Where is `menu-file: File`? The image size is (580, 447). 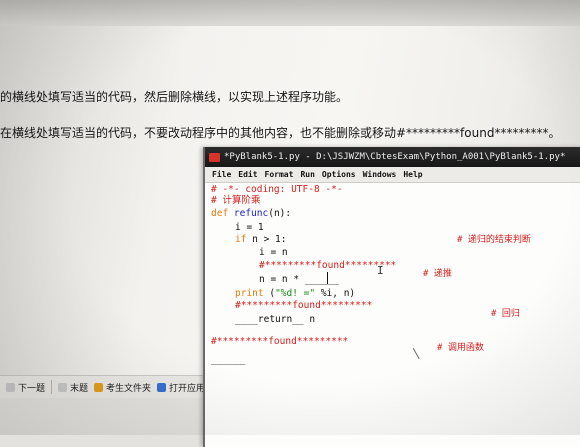
menu-file: File is located at coordinates (221, 174).